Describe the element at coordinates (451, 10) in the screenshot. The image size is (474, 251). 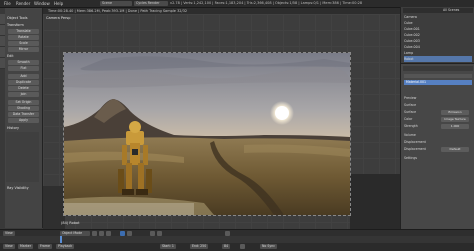
I see `outliner-view-selector: All Scenes` at that location.